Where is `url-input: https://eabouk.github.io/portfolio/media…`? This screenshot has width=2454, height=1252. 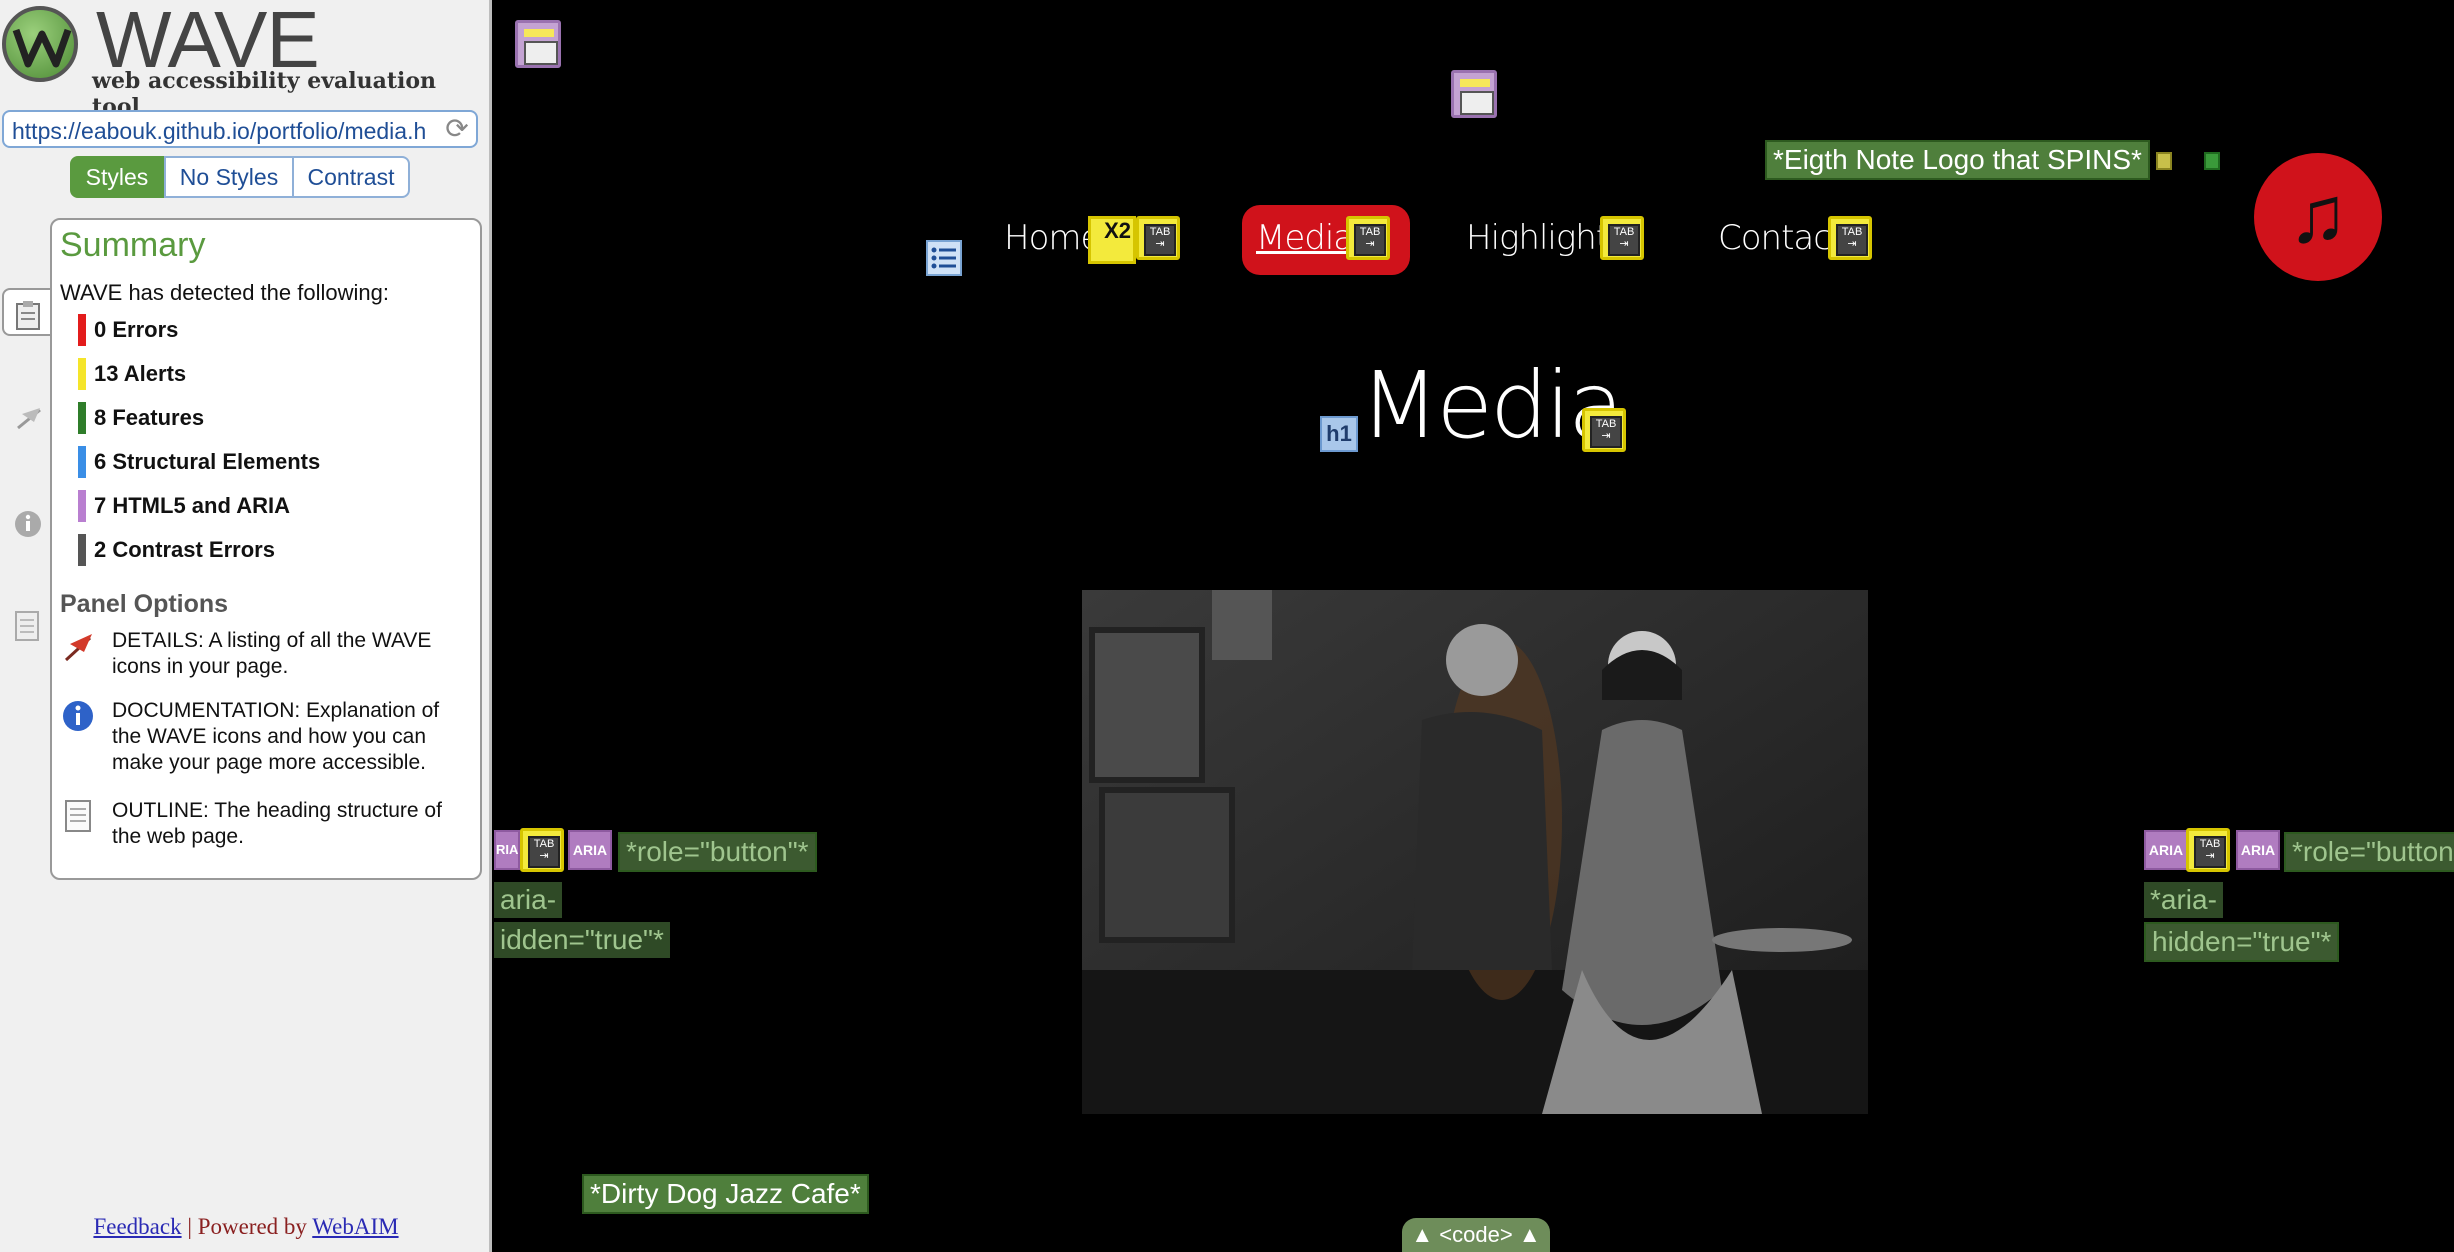
url-input: https://eabouk.github.io/portfolio/media… is located at coordinates (240, 129).